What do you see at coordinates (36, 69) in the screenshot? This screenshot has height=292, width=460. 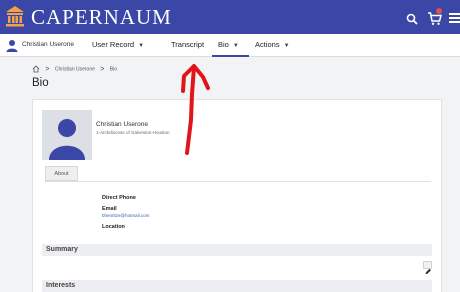 I see `home-icon` at bounding box center [36, 69].